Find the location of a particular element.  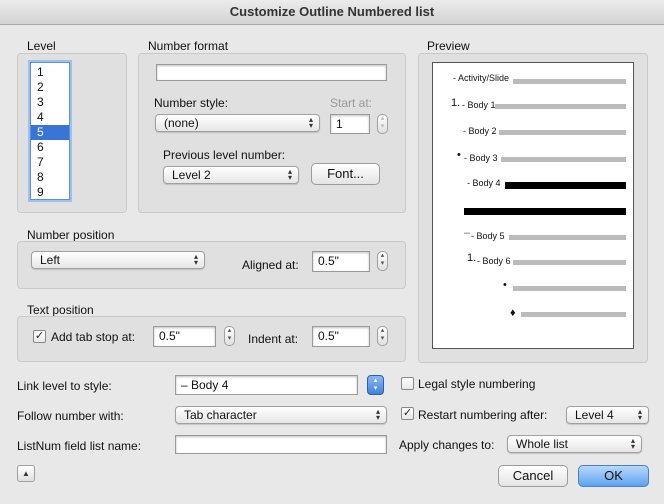

aligned-at-input: 0.5" is located at coordinates (341, 261).